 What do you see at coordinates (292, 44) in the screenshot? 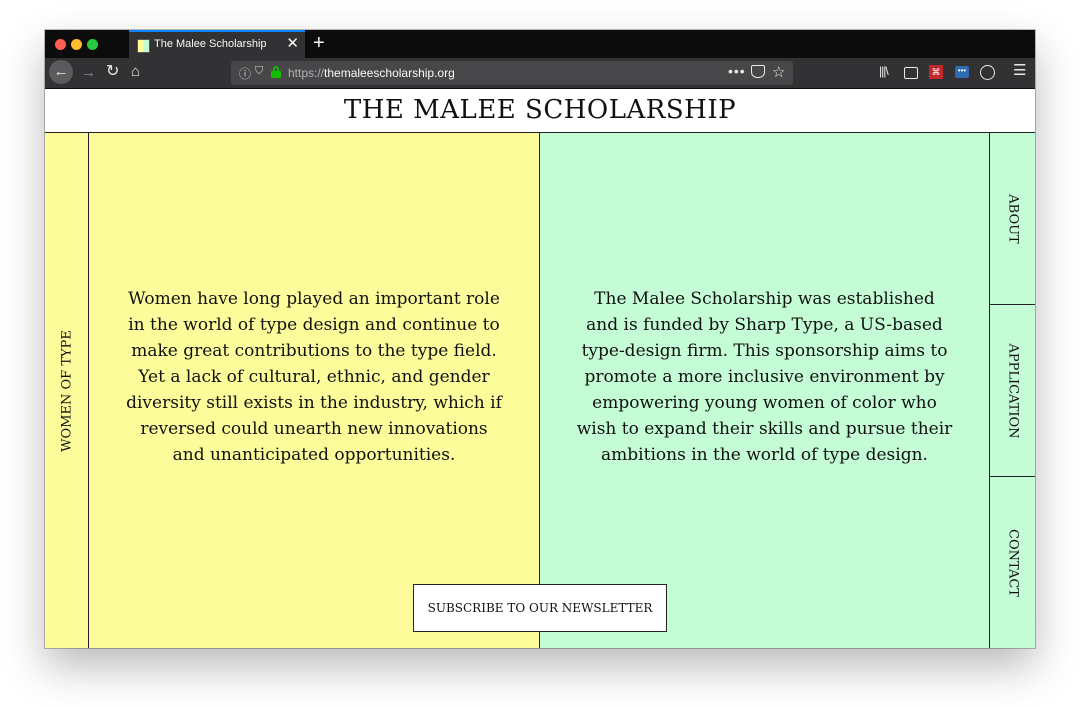
I see `tab-close-icon: ✕` at bounding box center [292, 44].